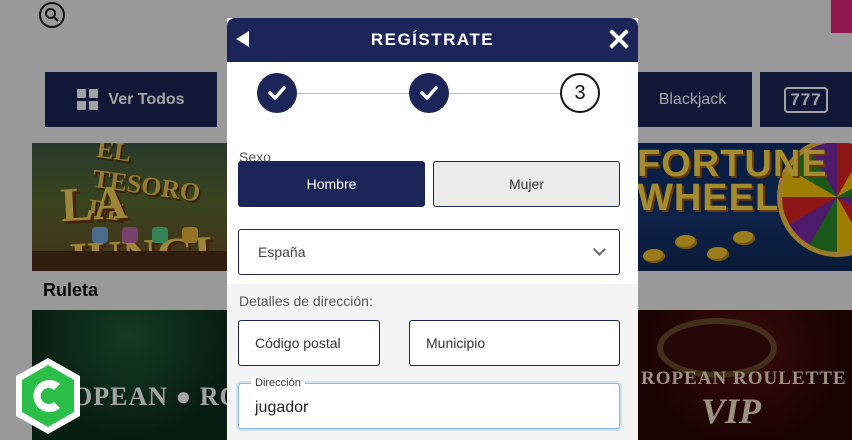 The image size is (852, 440). What do you see at coordinates (48, 396) in the screenshot?
I see `brand-logo-icon` at bounding box center [48, 396].